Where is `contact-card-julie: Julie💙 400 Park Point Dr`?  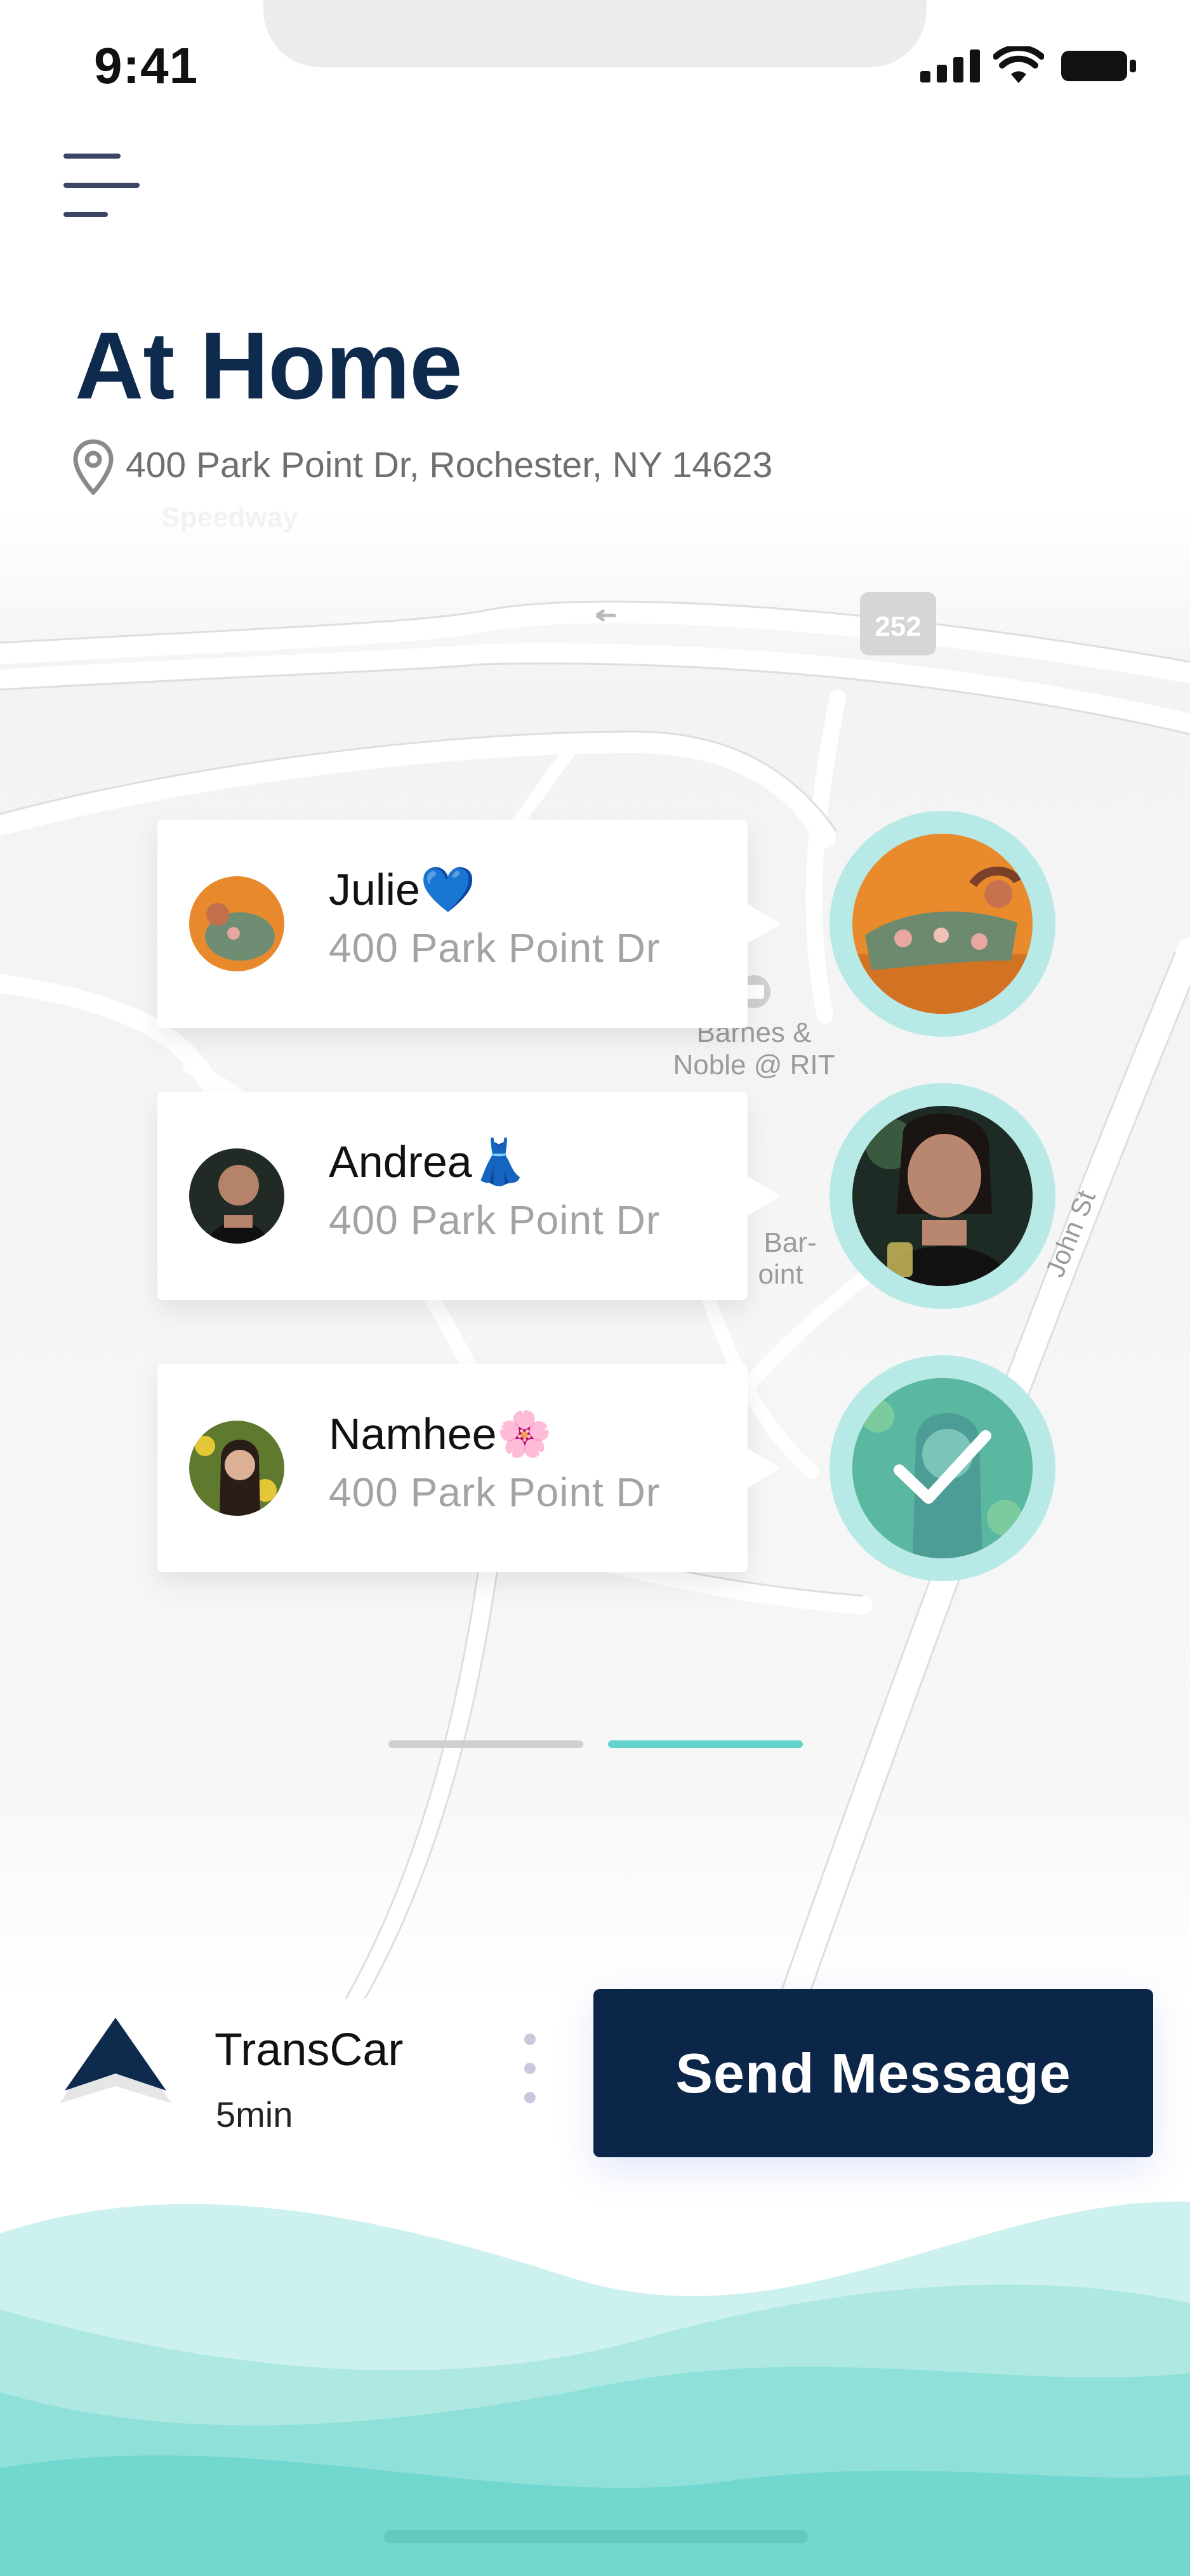 contact-card-julie: Julie💙 400 Park Point Dr is located at coordinates (469, 924).